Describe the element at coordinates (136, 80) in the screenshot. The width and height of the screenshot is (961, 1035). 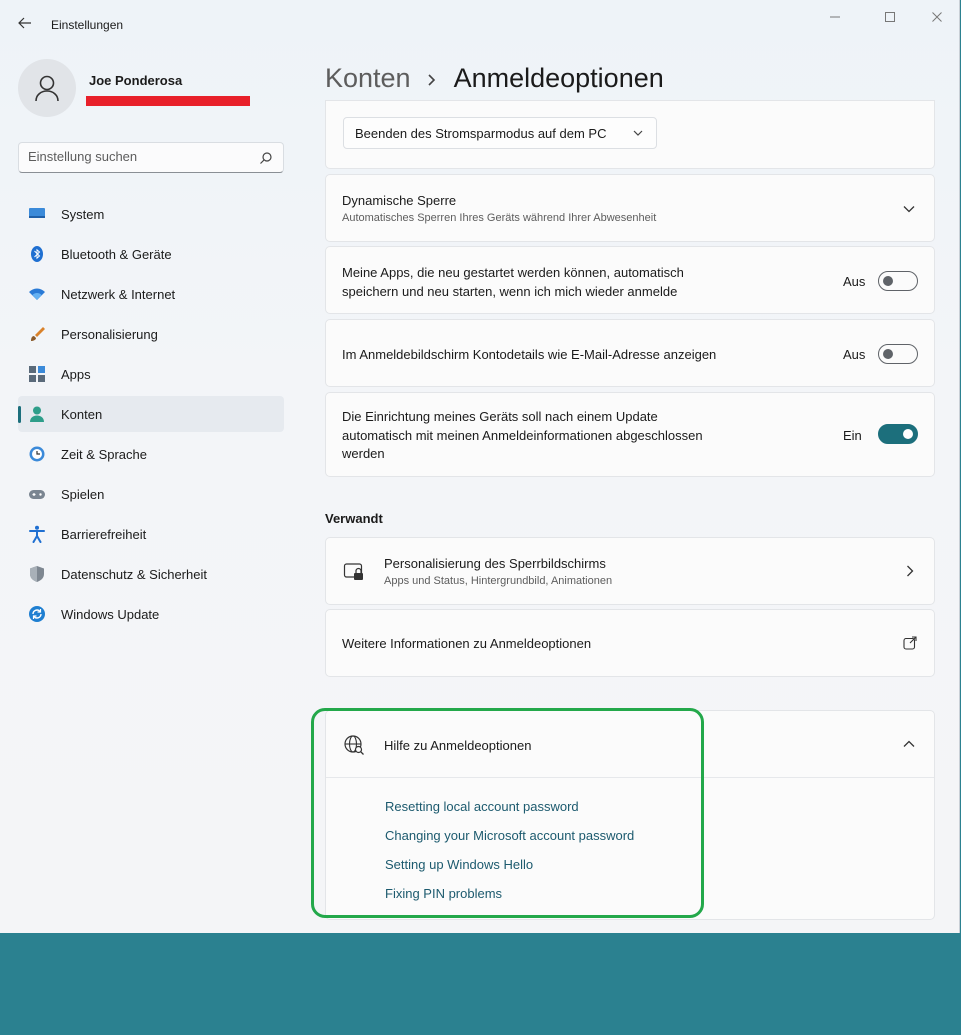
I see `user-name: Joe Ponderosa` at that location.